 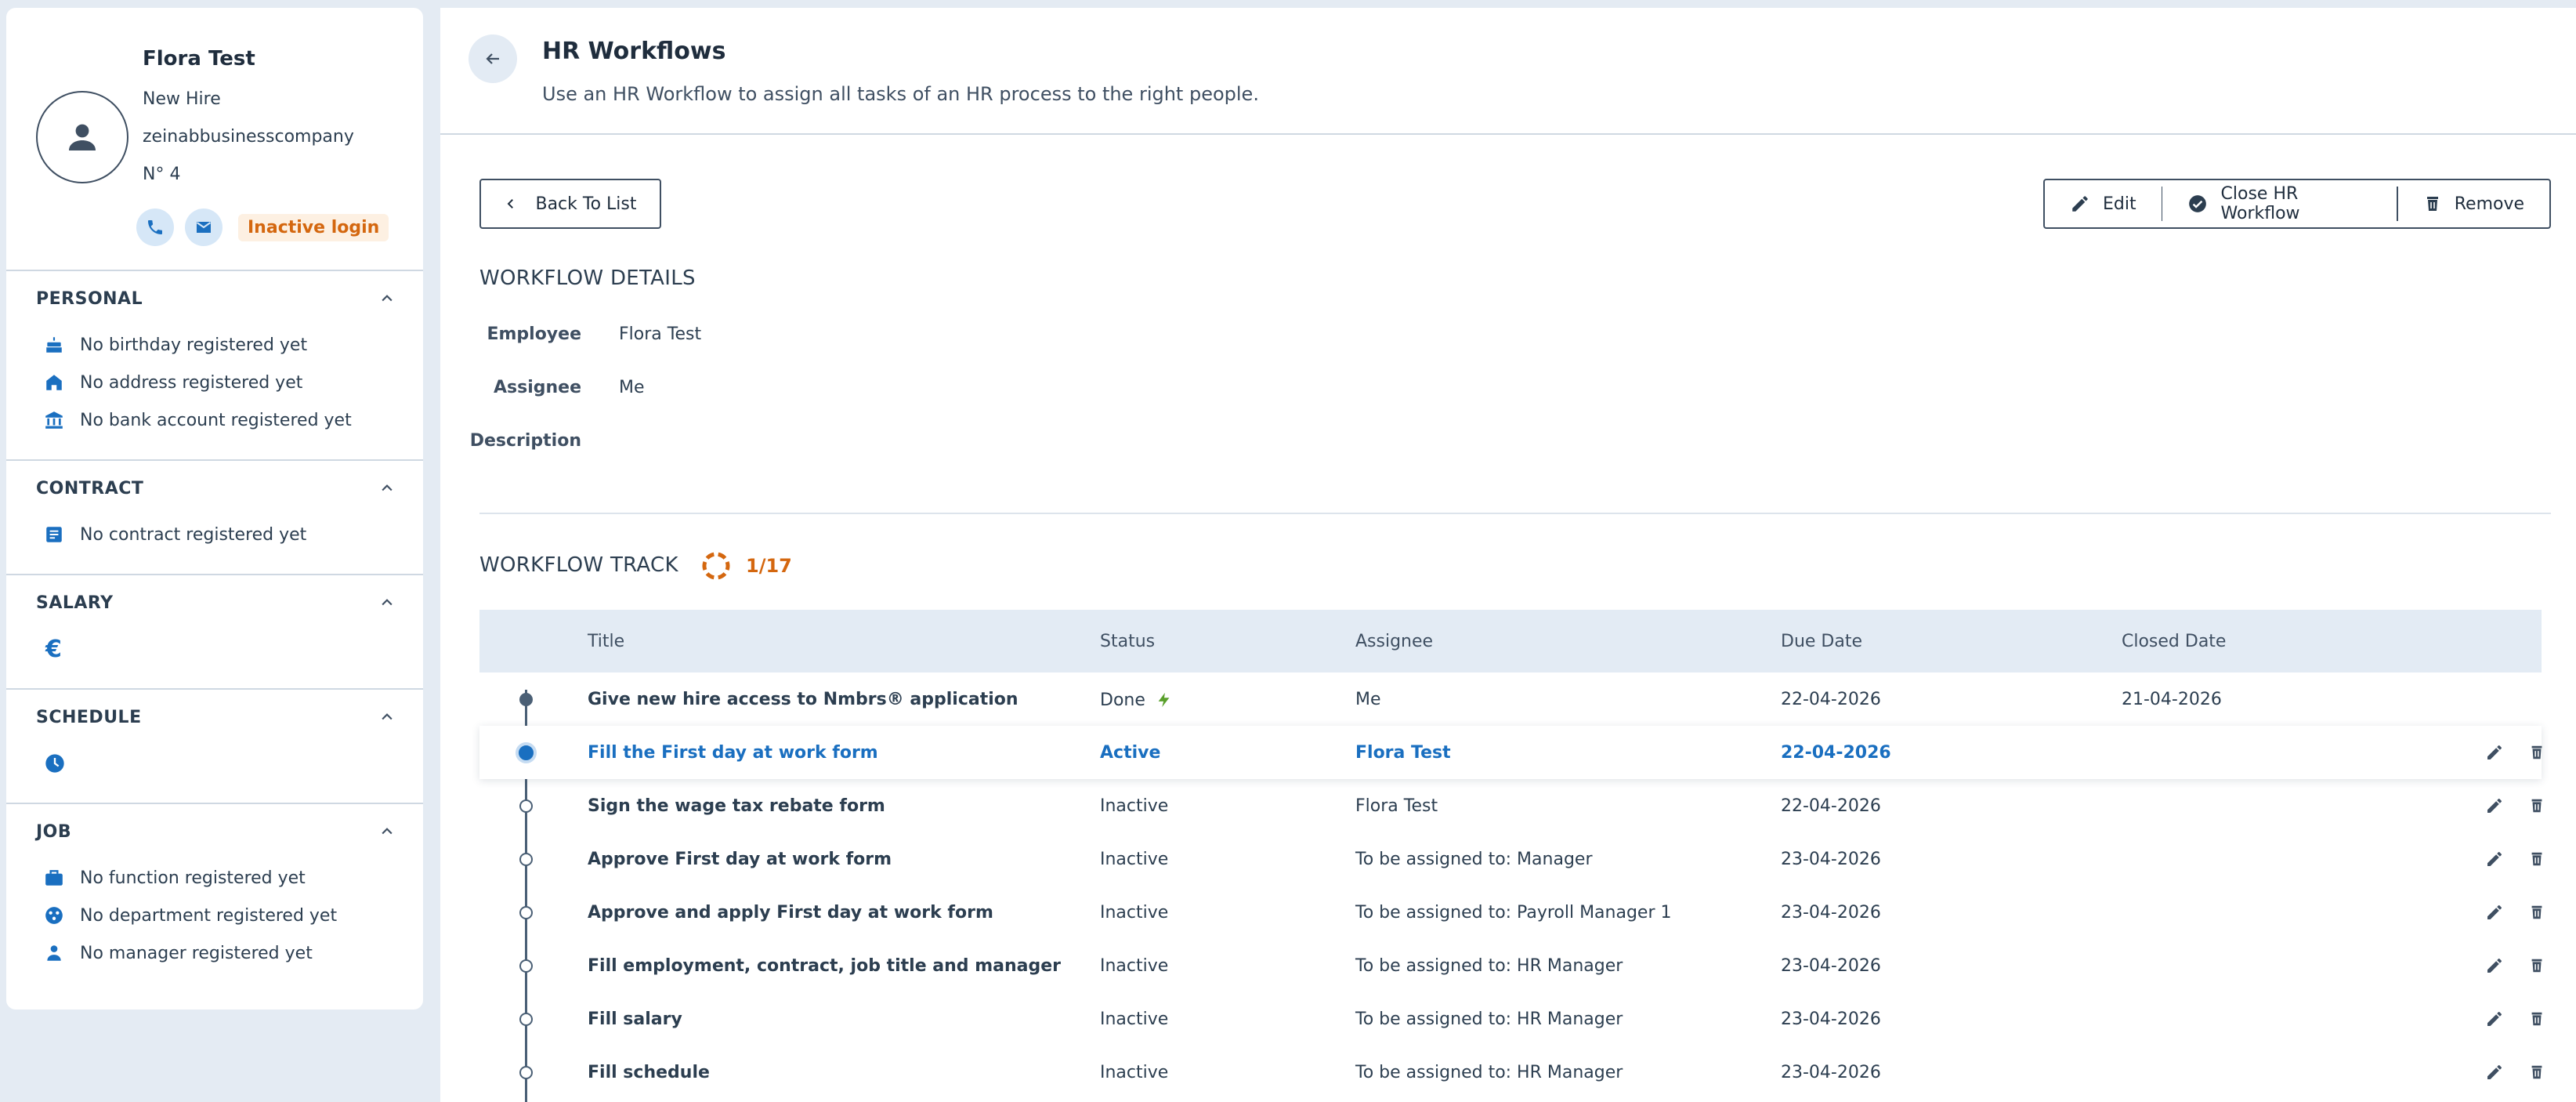 I want to click on task-assignee: To be assigned to: HR Manager, so click(x=1489, y=1073).